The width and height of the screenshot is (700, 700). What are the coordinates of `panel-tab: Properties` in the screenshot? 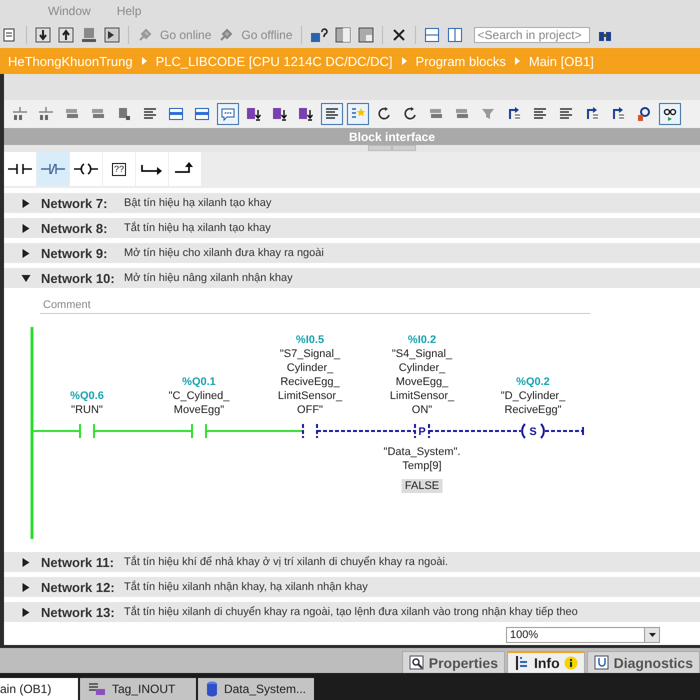 It's located at (453, 662).